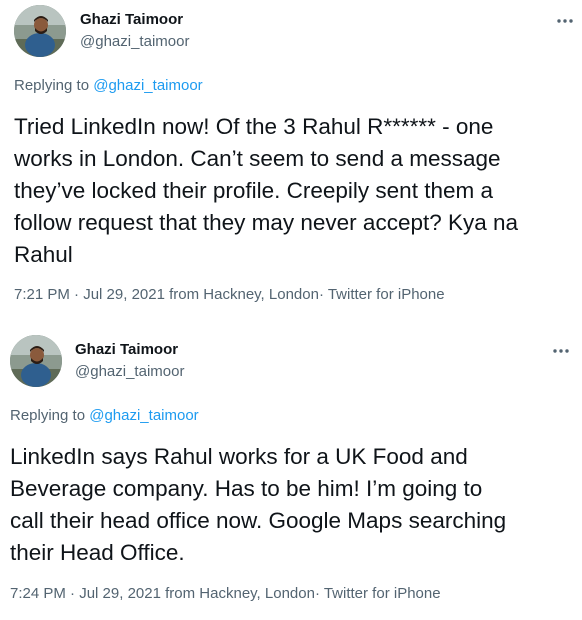  Describe the element at coordinates (38, 593) in the screenshot. I see `tweet-time: 7:24 PM` at that location.